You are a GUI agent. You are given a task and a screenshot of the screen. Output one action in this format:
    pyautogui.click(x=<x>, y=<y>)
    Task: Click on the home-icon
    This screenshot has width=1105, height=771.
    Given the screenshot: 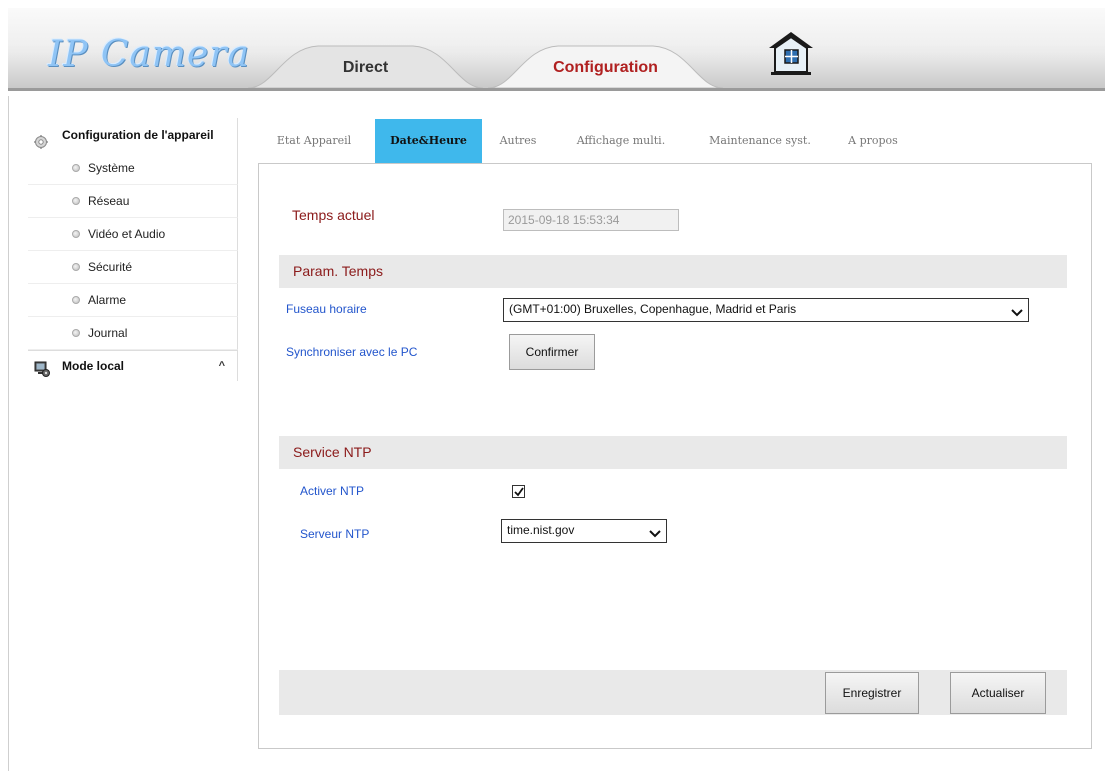 What is the action you would take?
    pyautogui.click(x=791, y=52)
    